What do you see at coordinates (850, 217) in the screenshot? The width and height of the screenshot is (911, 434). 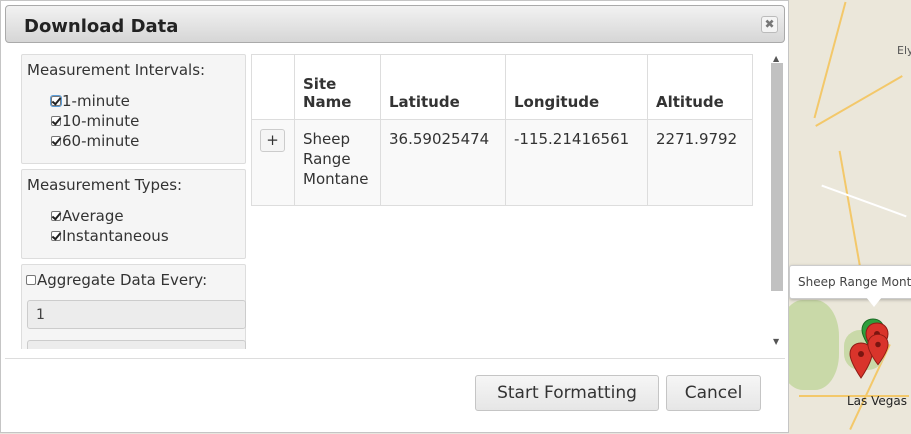 I see `map-background: Ely Las Vegas Sheep Range Montane` at bounding box center [850, 217].